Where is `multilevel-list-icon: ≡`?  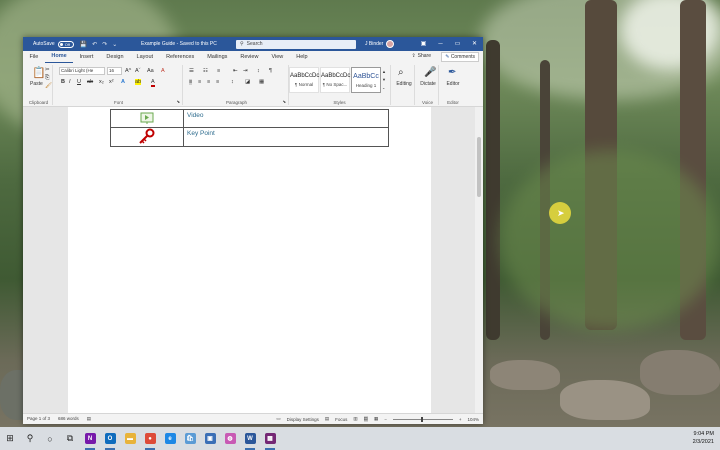
multilevel-list-icon: ≡ is located at coordinates (218, 71).